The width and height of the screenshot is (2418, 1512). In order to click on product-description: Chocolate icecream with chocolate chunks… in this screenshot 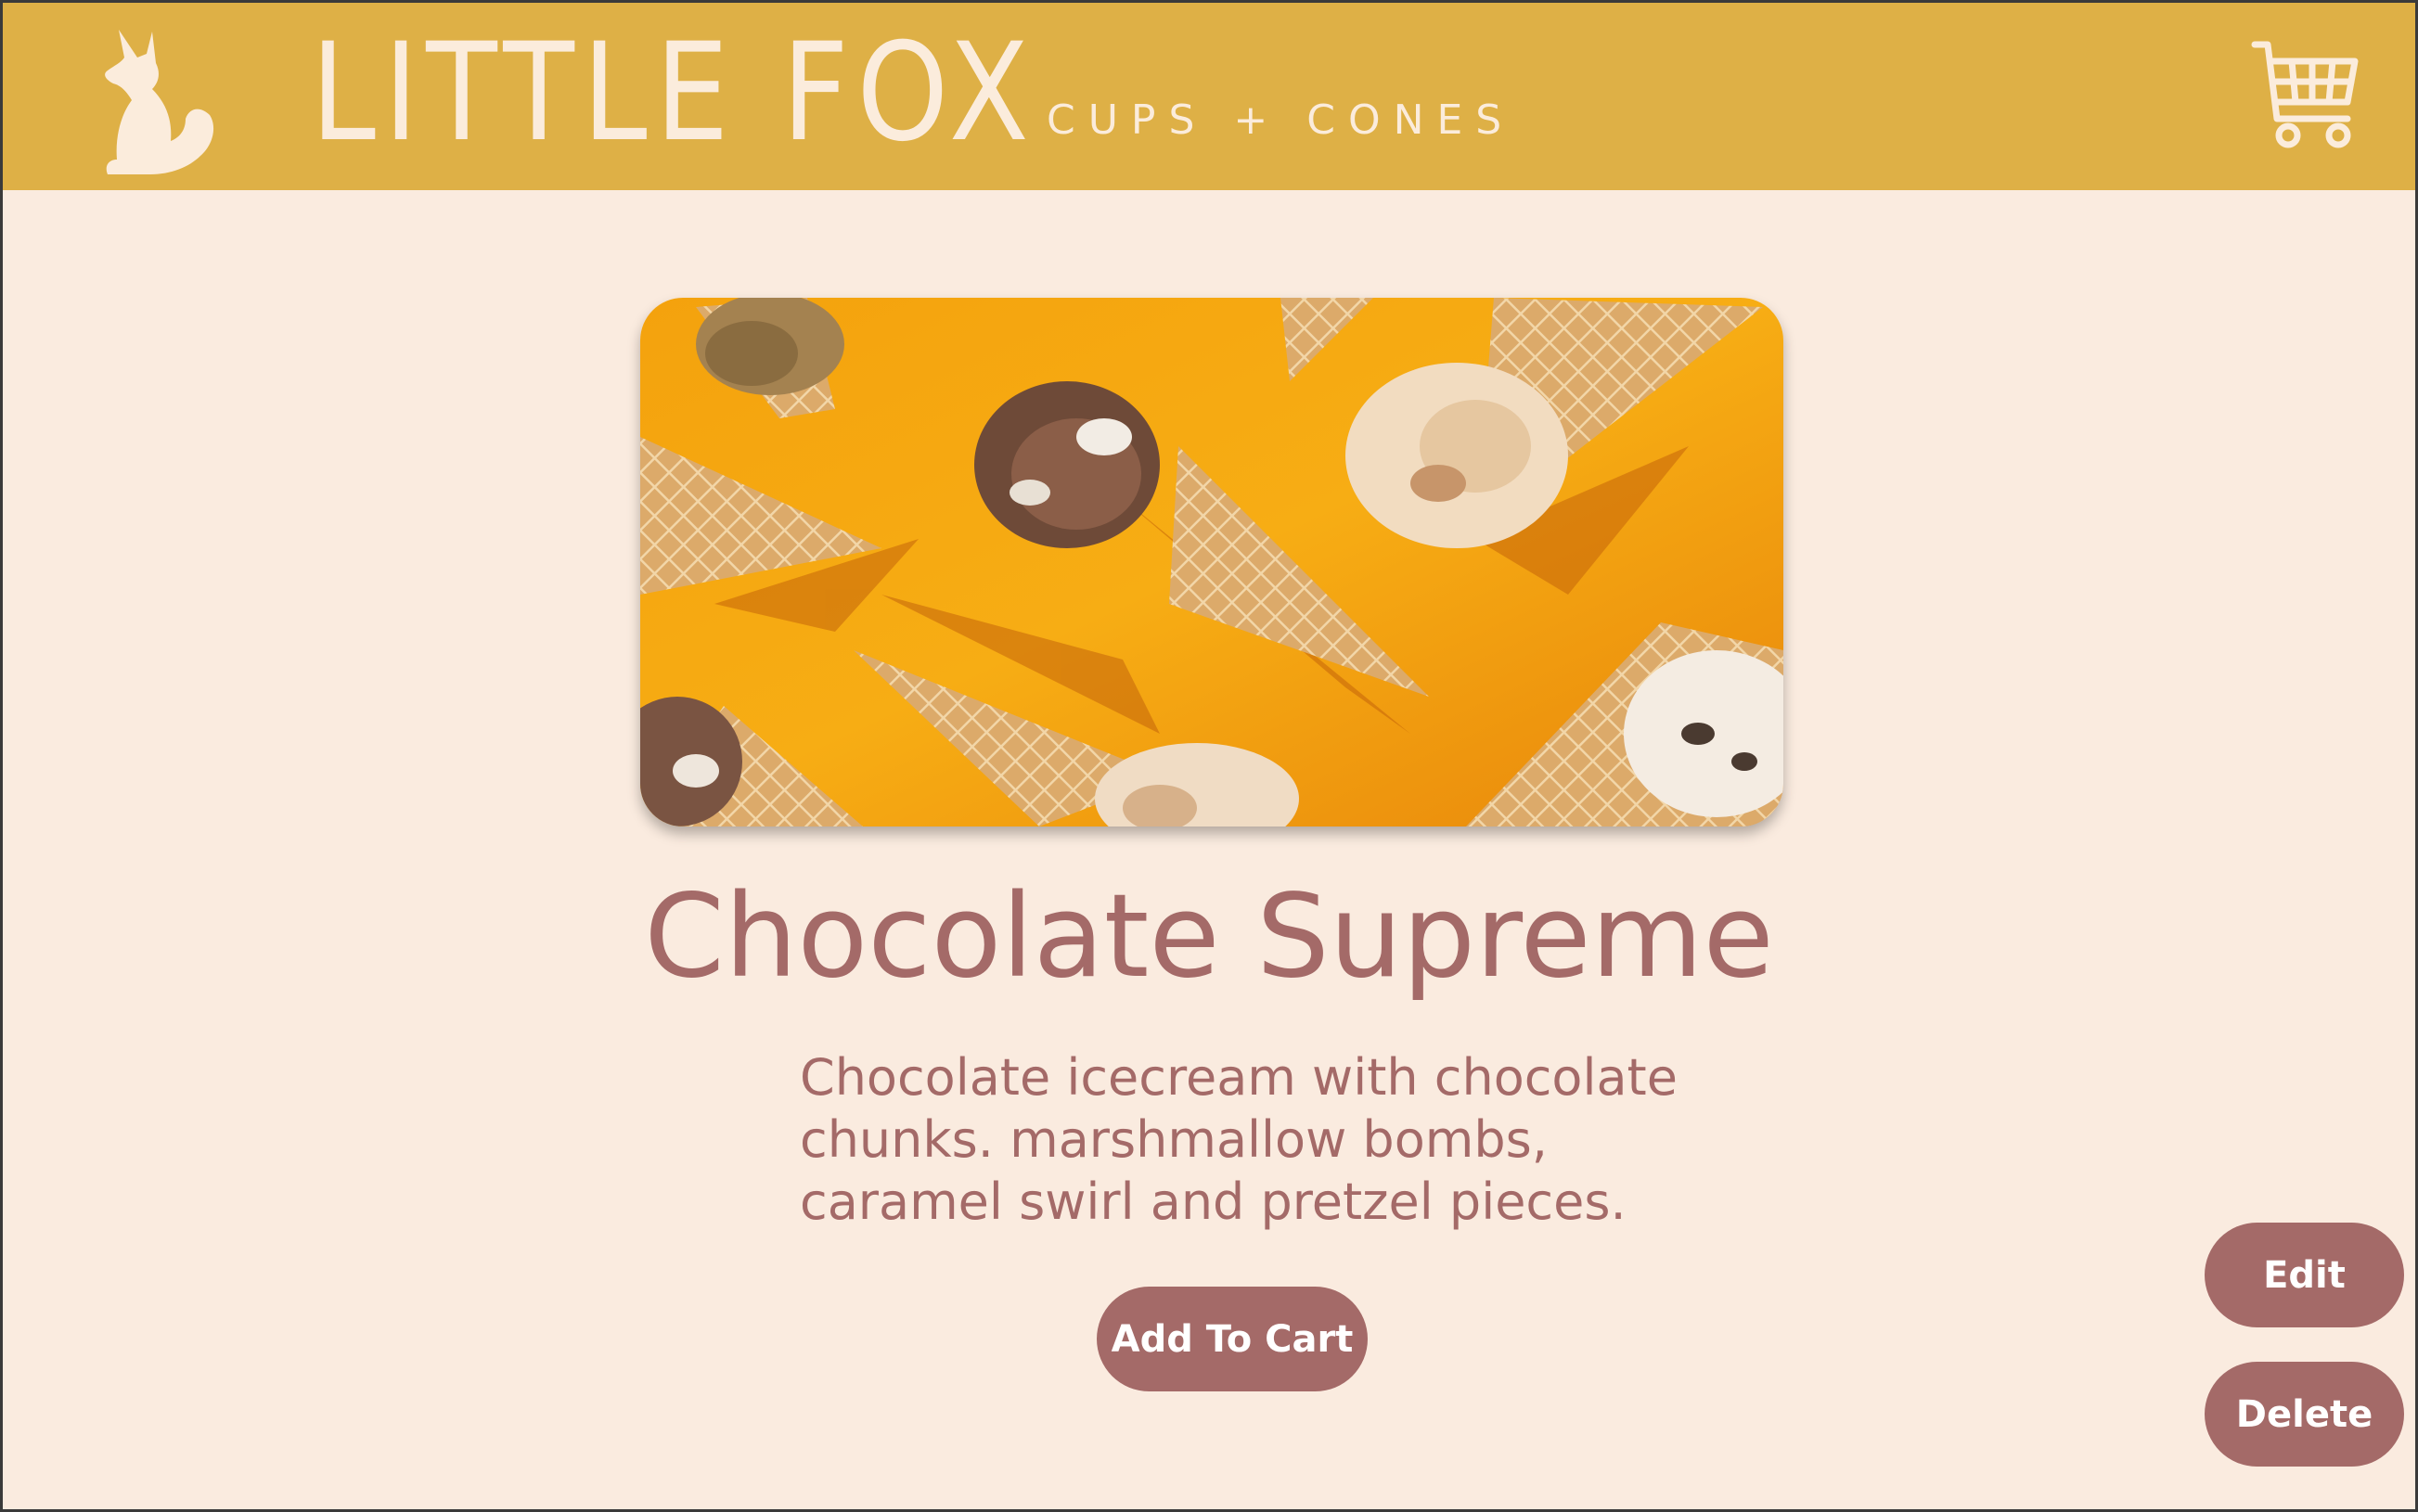, I will do `click(1239, 1139)`.